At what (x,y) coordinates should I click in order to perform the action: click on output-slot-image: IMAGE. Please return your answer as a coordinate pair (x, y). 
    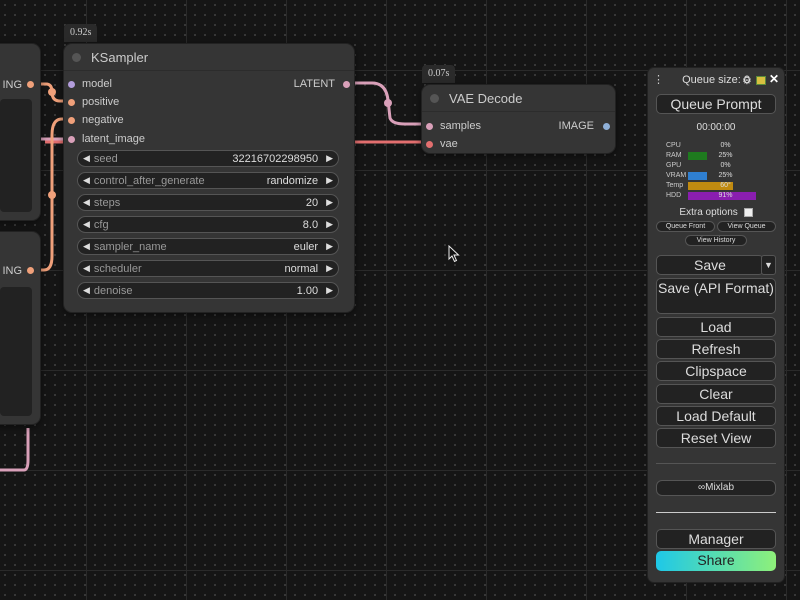
    Looking at the image, I should click on (584, 126).